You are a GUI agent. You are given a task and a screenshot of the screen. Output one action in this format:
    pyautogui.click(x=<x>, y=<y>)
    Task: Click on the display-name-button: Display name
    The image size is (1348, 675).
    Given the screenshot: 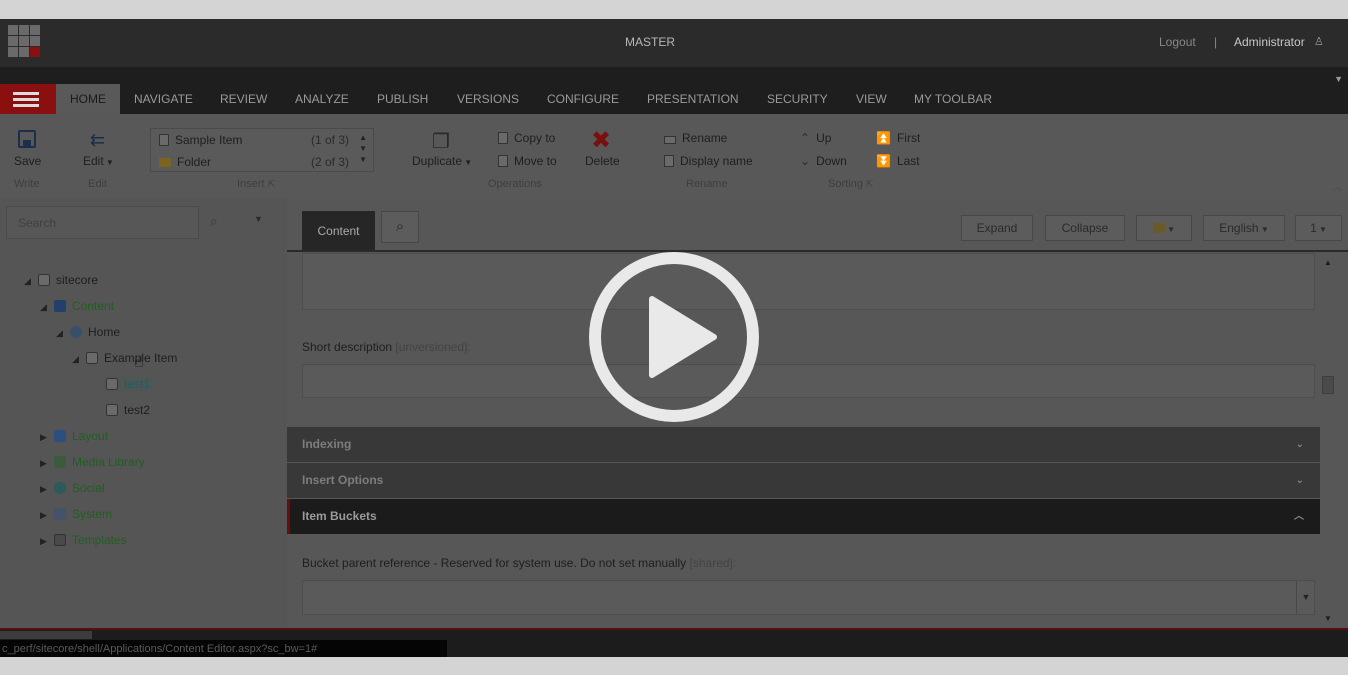 What is the action you would take?
    pyautogui.click(x=708, y=161)
    